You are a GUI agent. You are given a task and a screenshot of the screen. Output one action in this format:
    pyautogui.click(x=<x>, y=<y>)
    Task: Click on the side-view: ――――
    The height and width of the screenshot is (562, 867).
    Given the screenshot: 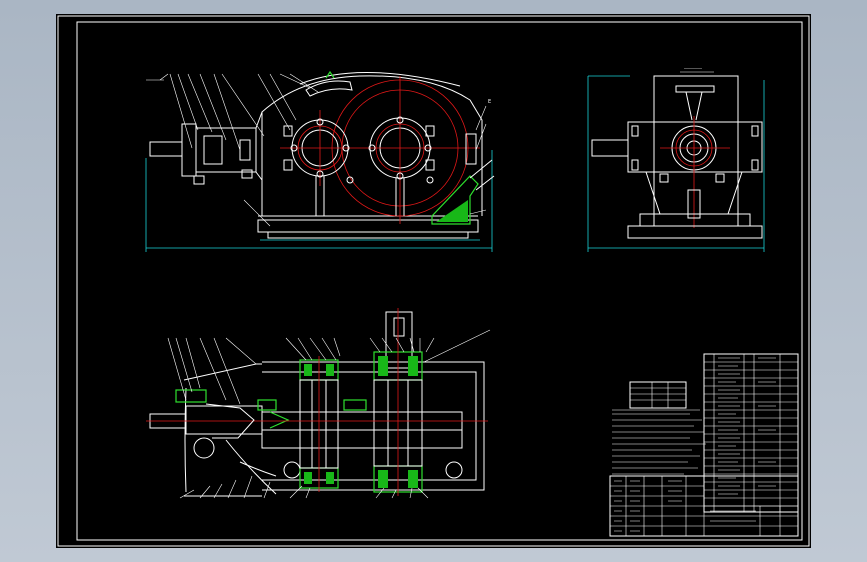 What is the action you would take?
    pyautogui.click(x=676, y=159)
    